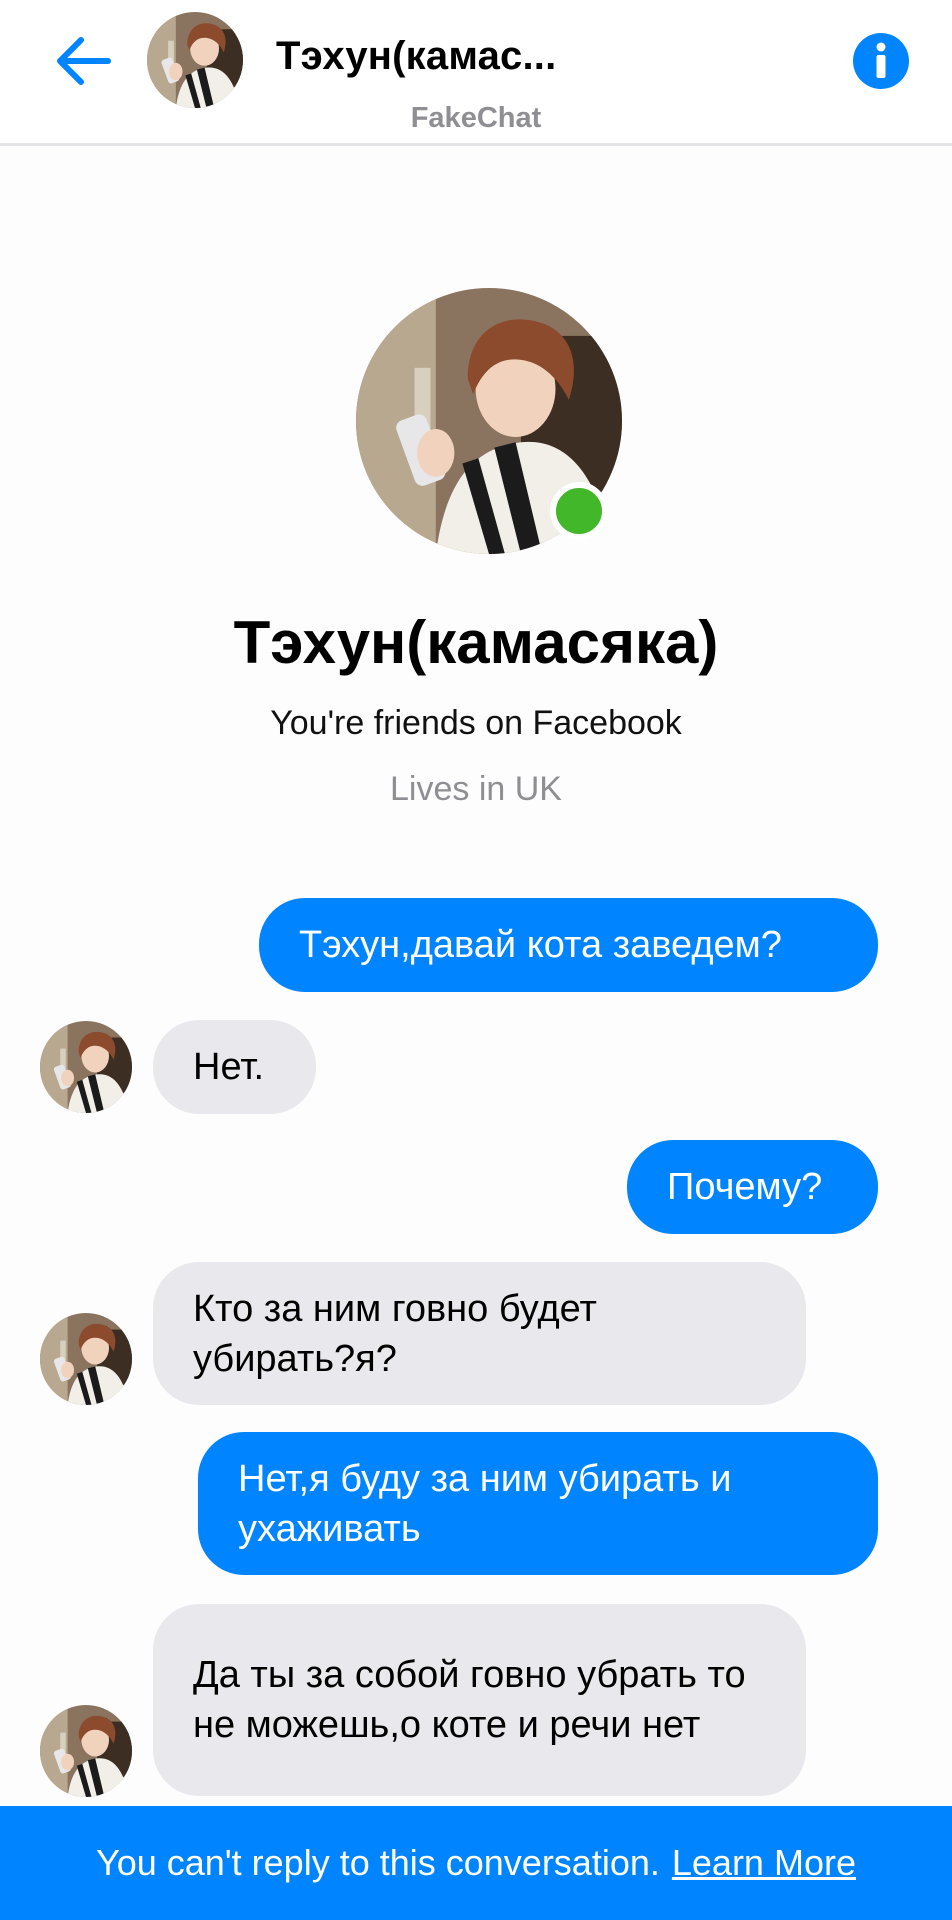  I want to click on info-icon, so click(881, 61).